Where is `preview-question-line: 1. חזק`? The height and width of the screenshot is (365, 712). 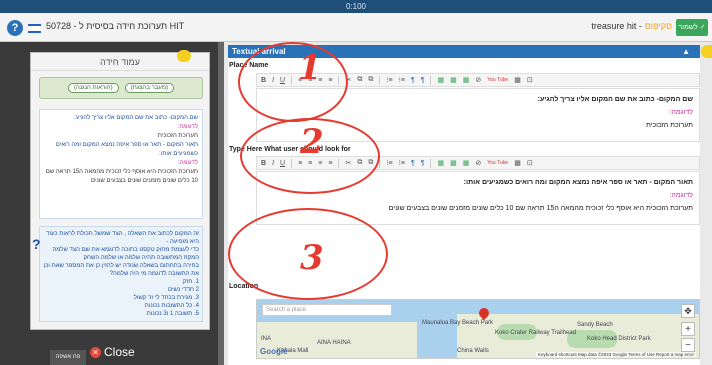
preview-question-line: 1. חזק is located at coordinates (190, 282).